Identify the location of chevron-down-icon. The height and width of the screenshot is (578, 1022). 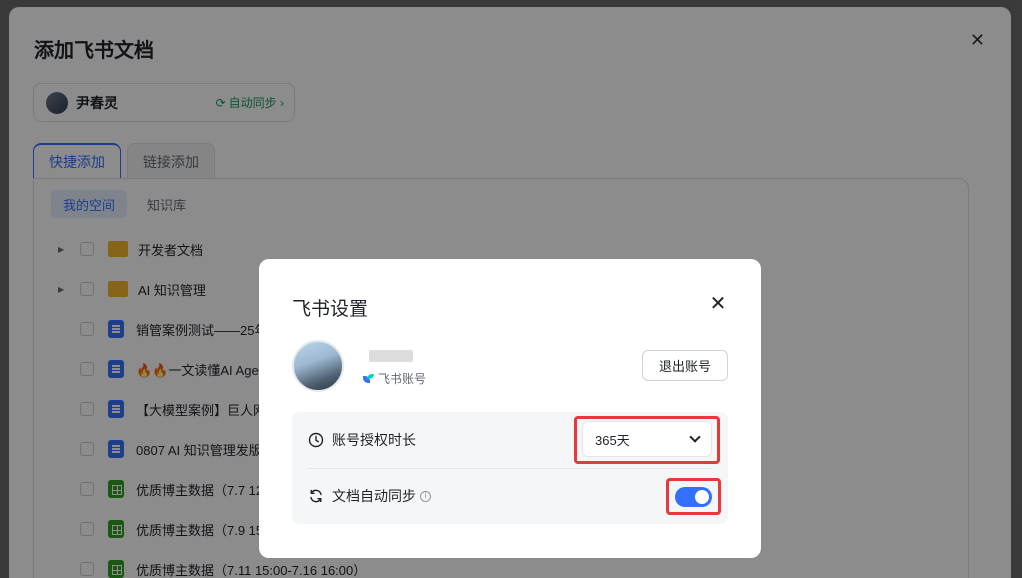
(695, 437).